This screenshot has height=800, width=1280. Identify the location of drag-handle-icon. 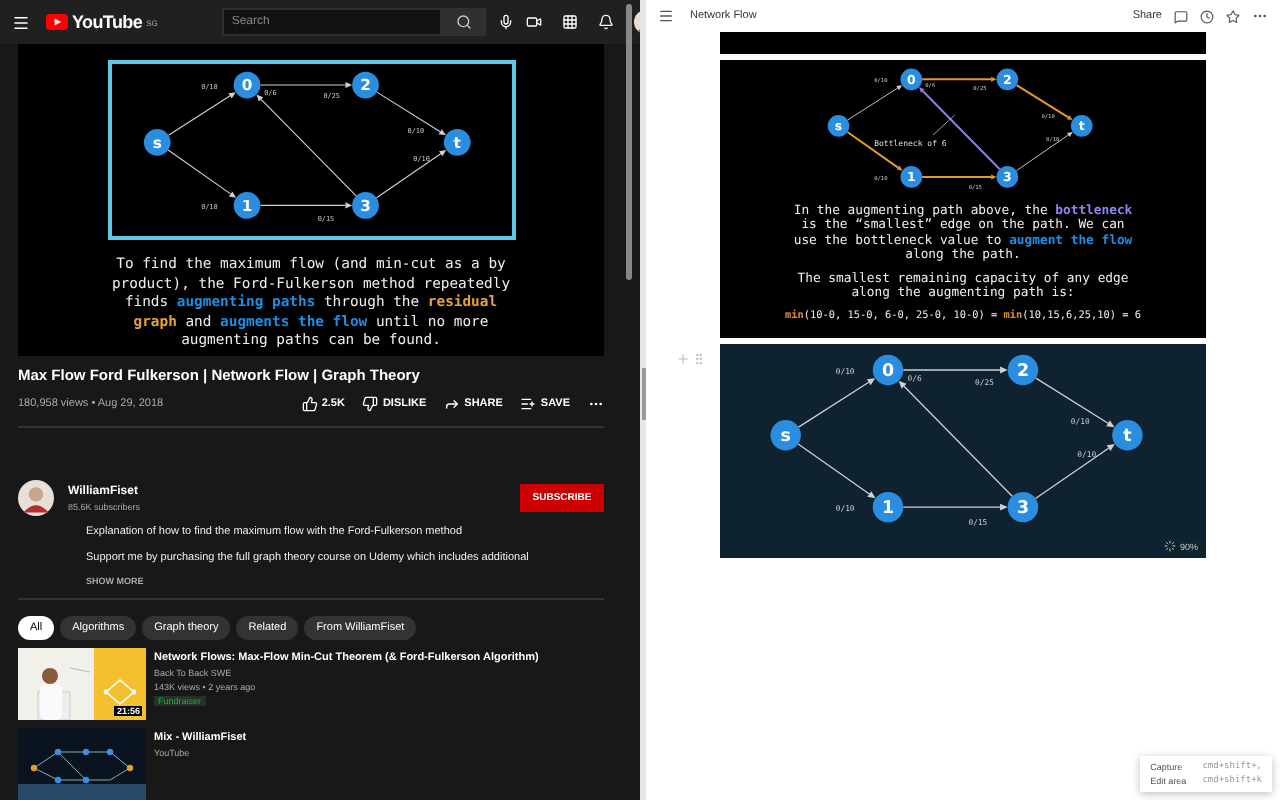
(699, 359).